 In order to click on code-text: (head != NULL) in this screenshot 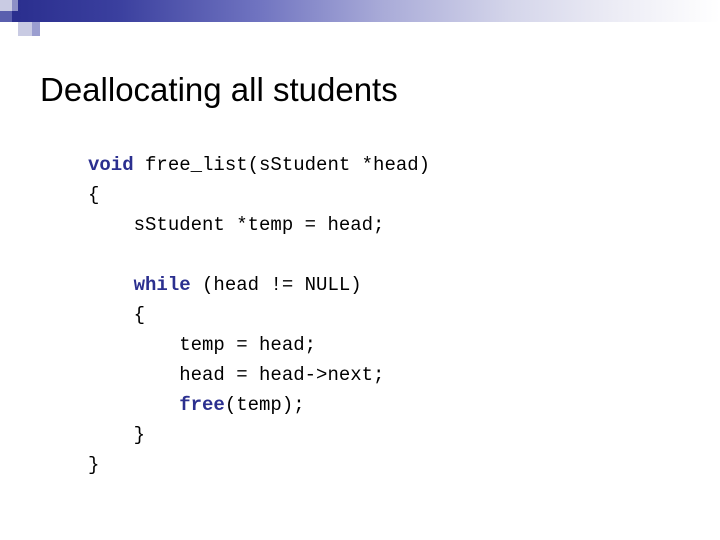, I will do `click(276, 285)`.